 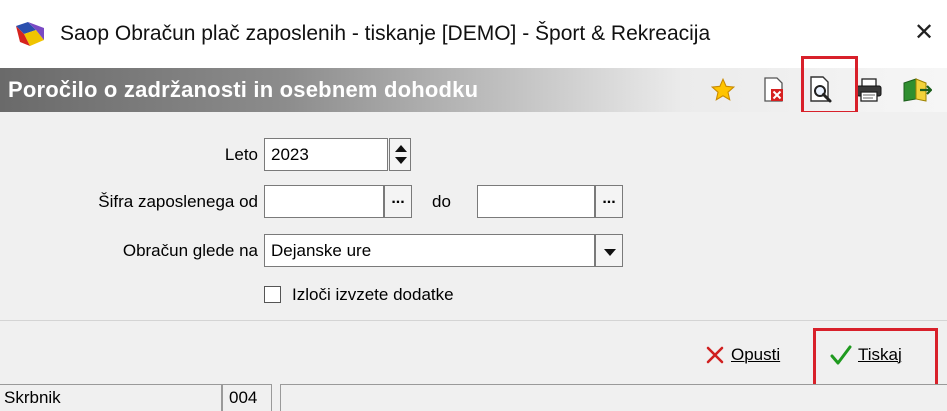 What do you see at coordinates (111, 397) in the screenshot?
I see `status-user: Skrbnik` at bounding box center [111, 397].